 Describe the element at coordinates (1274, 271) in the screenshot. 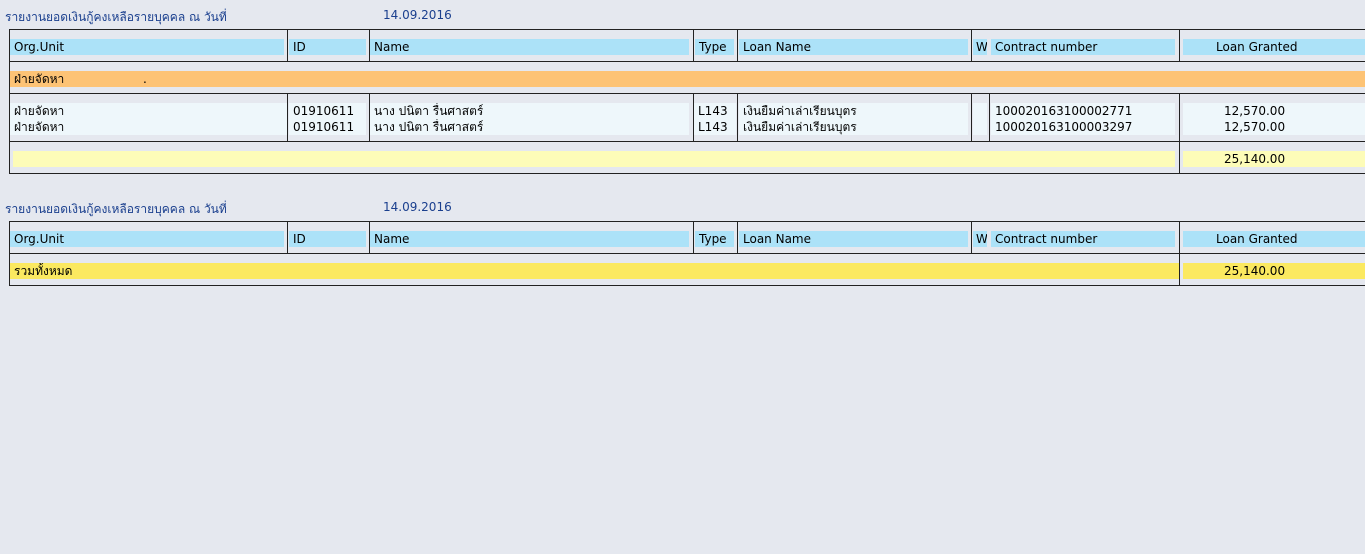

I see `grand-total-value: 25,140.00` at that location.